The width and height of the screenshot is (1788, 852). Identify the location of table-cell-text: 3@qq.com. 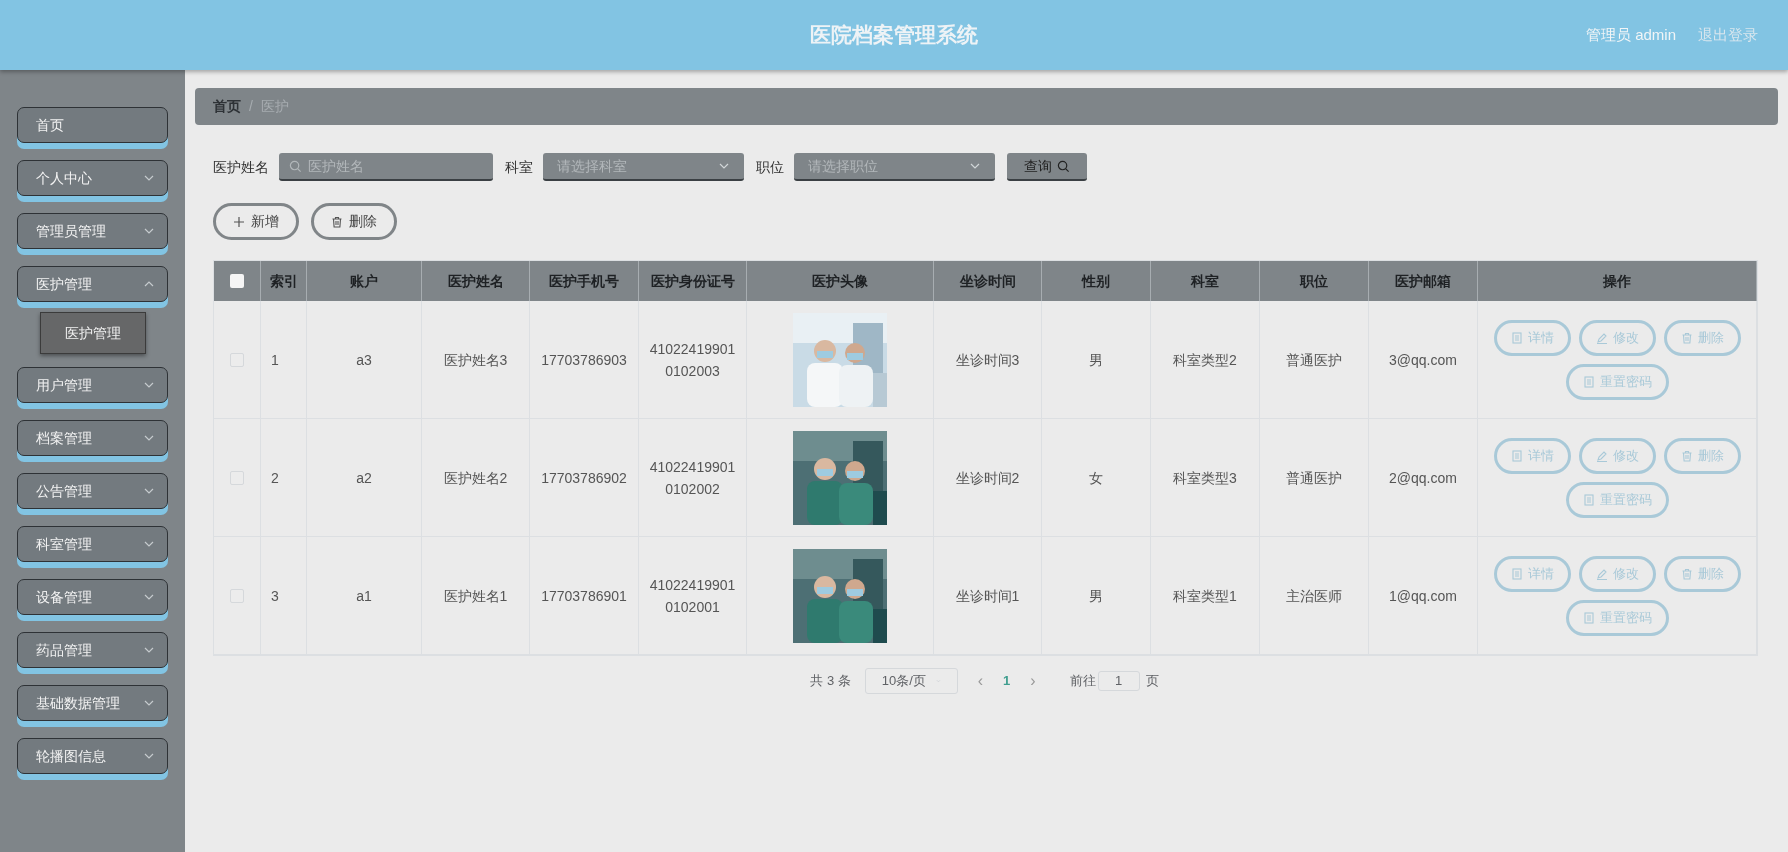
(1423, 360).